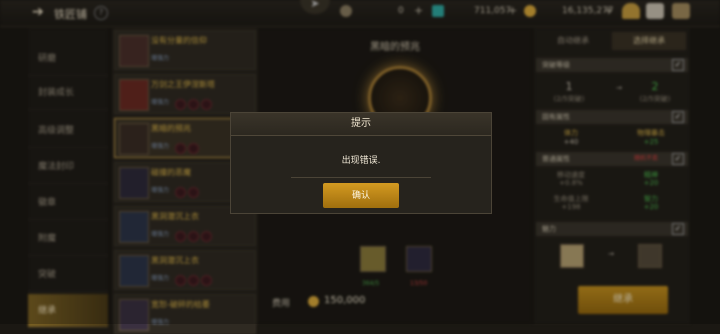 The width and height of the screenshot is (720, 334). What do you see at coordinates (361, 124) in the screenshot?
I see `dialog-title: 提示` at bounding box center [361, 124].